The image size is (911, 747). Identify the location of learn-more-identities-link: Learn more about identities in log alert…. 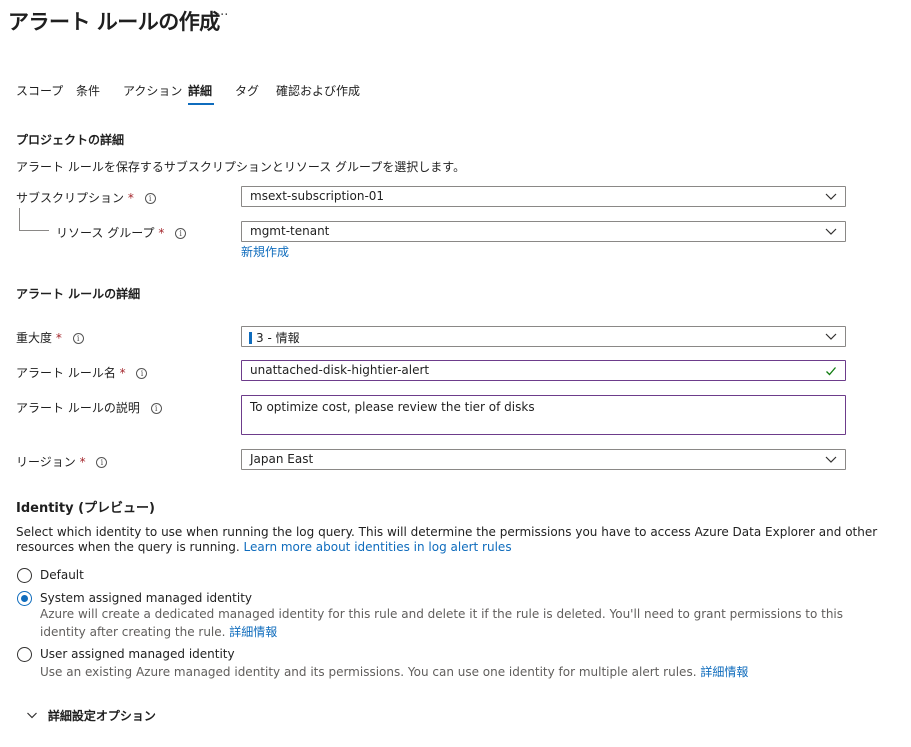
(378, 547).